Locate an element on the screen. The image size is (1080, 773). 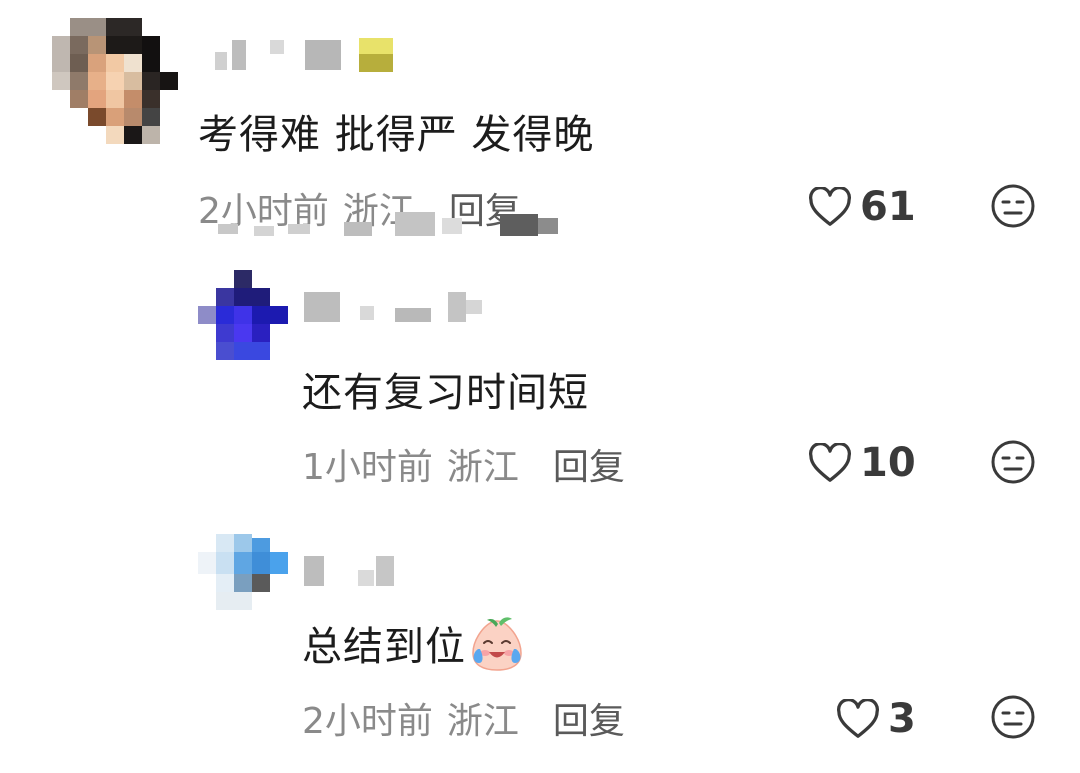
like-button: 61 is located at coordinates (862, 207).